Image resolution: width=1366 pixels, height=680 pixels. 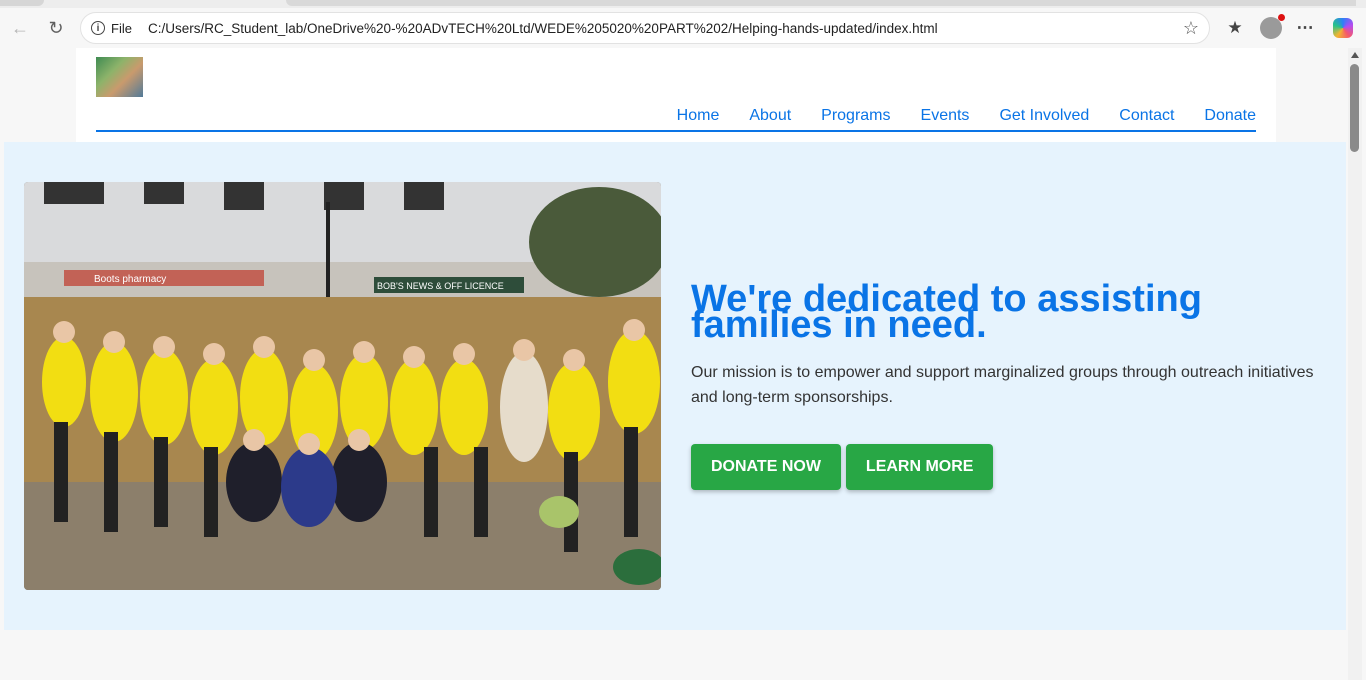 What do you see at coordinates (855, 116) in the screenshot?
I see `nav-programs: Programs` at bounding box center [855, 116].